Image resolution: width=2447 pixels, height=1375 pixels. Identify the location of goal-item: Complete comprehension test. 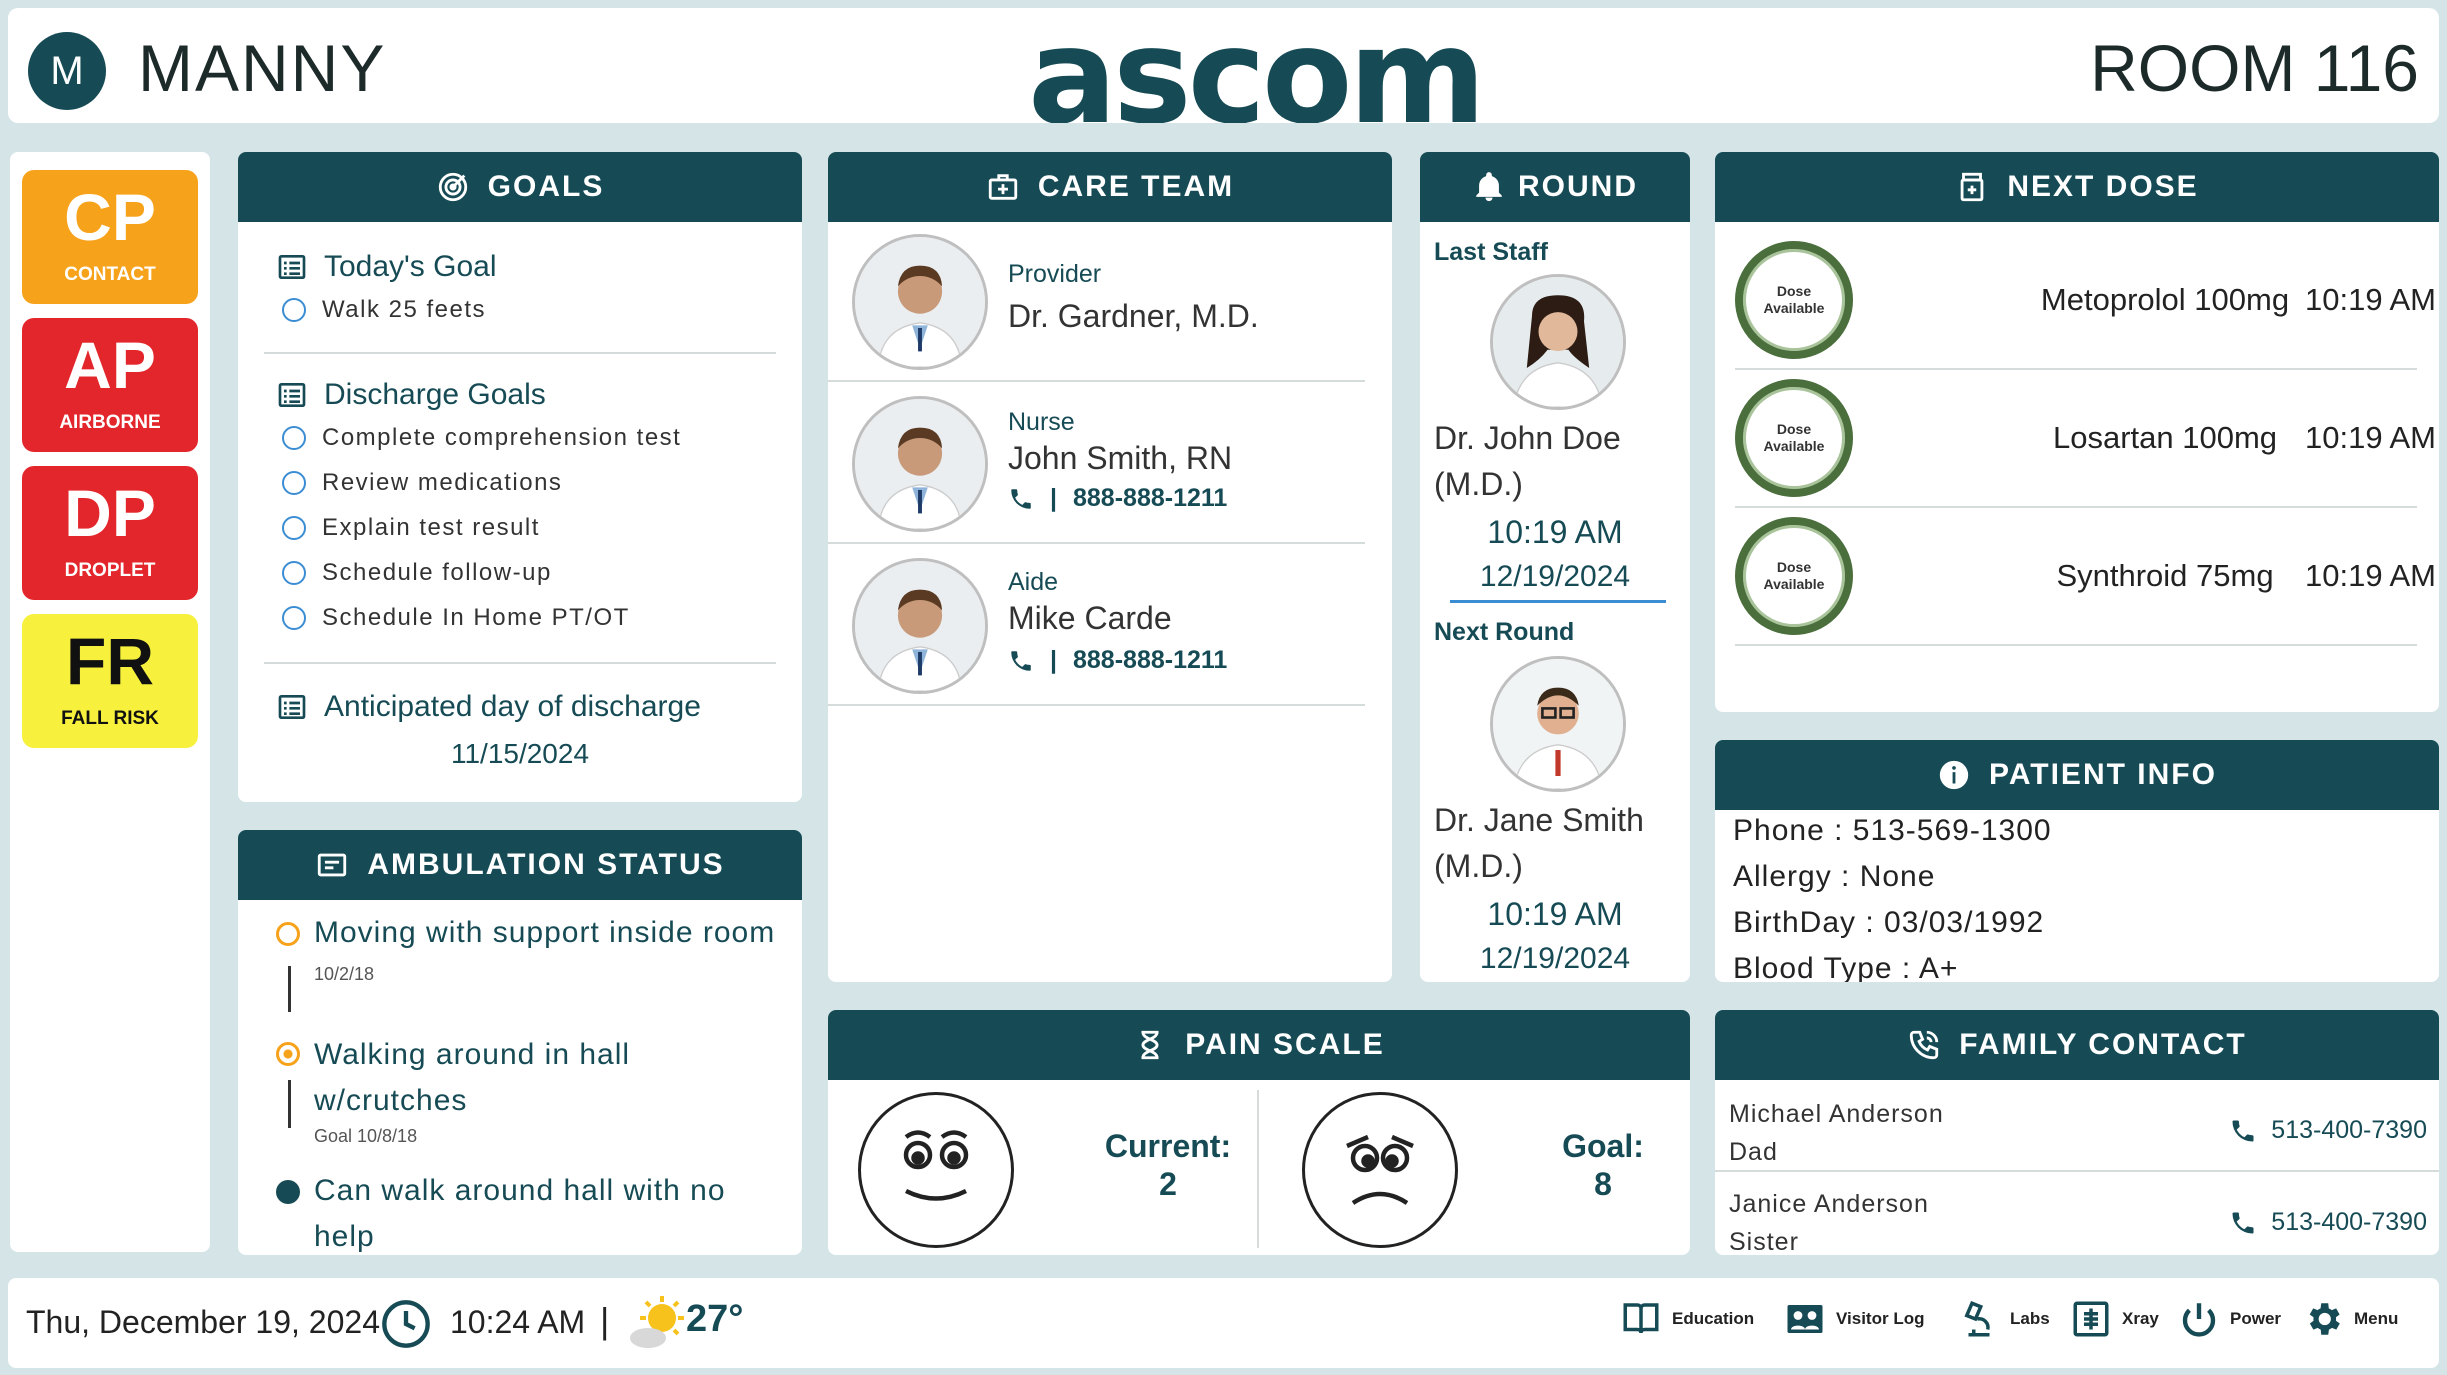
(542, 438).